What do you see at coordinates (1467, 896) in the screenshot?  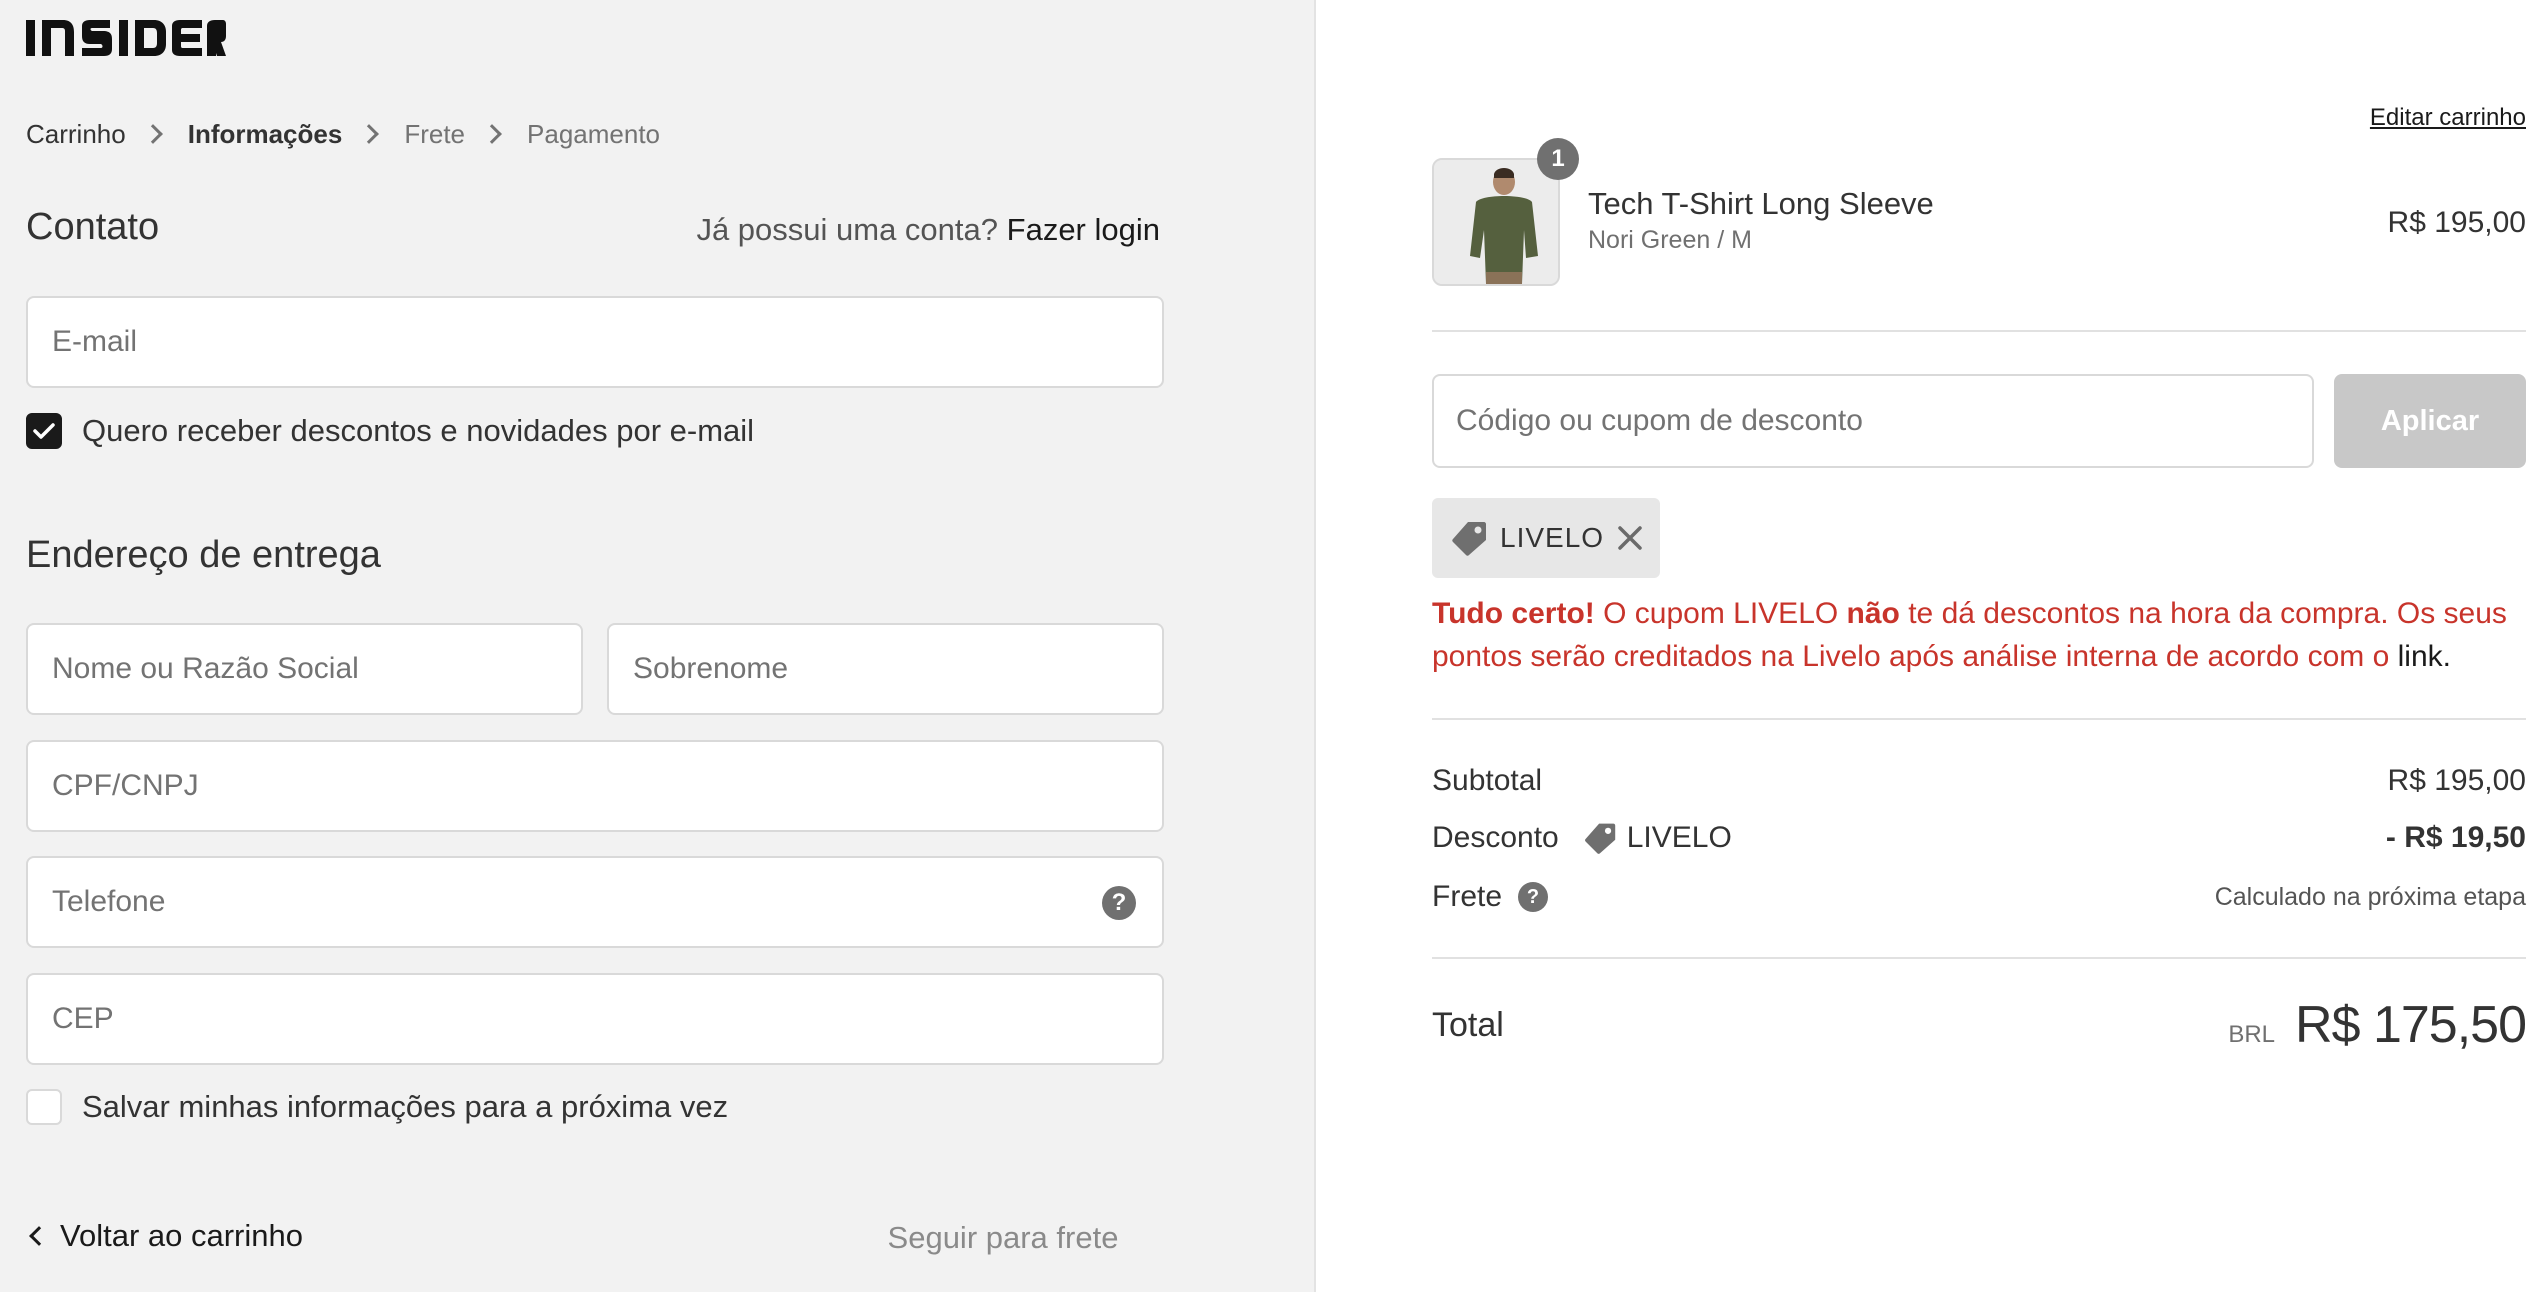 I see `shipping-label: Frete` at bounding box center [1467, 896].